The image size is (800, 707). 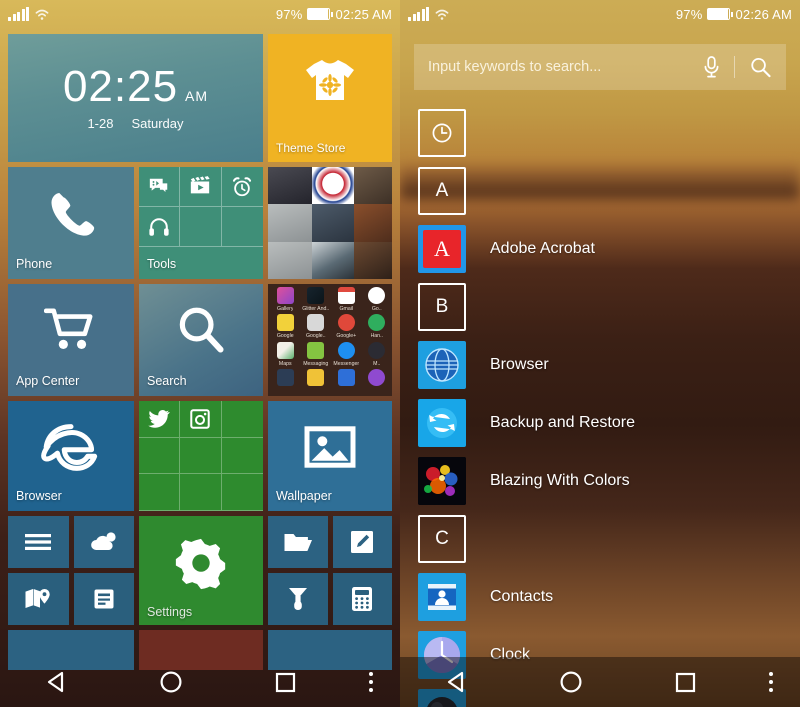 What do you see at coordinates (600, 597) in the screenshot?
I see `app-list-item-contacts: Contacts` at bounding box center [600, 597].